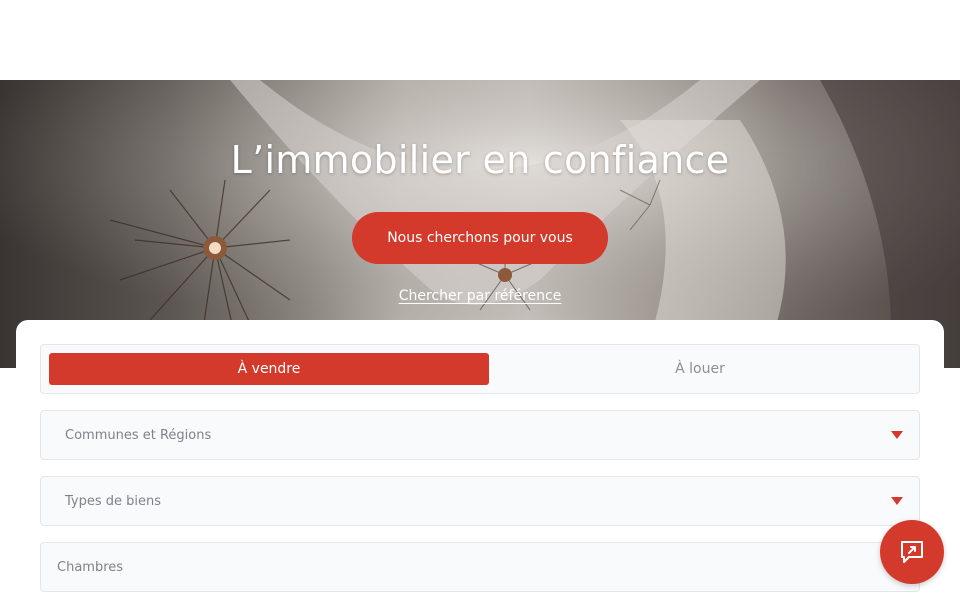 The width and height of the screenshot is (960, 600). I want to click on external-chat-icon, so click(912, 552).